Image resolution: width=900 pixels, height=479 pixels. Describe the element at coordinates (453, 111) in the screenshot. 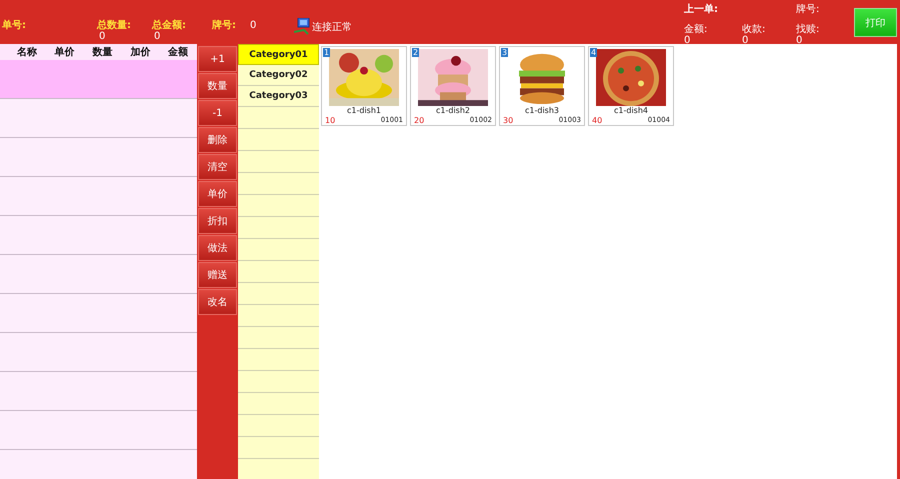

I see `dish-name: c1-dish2` at that location.